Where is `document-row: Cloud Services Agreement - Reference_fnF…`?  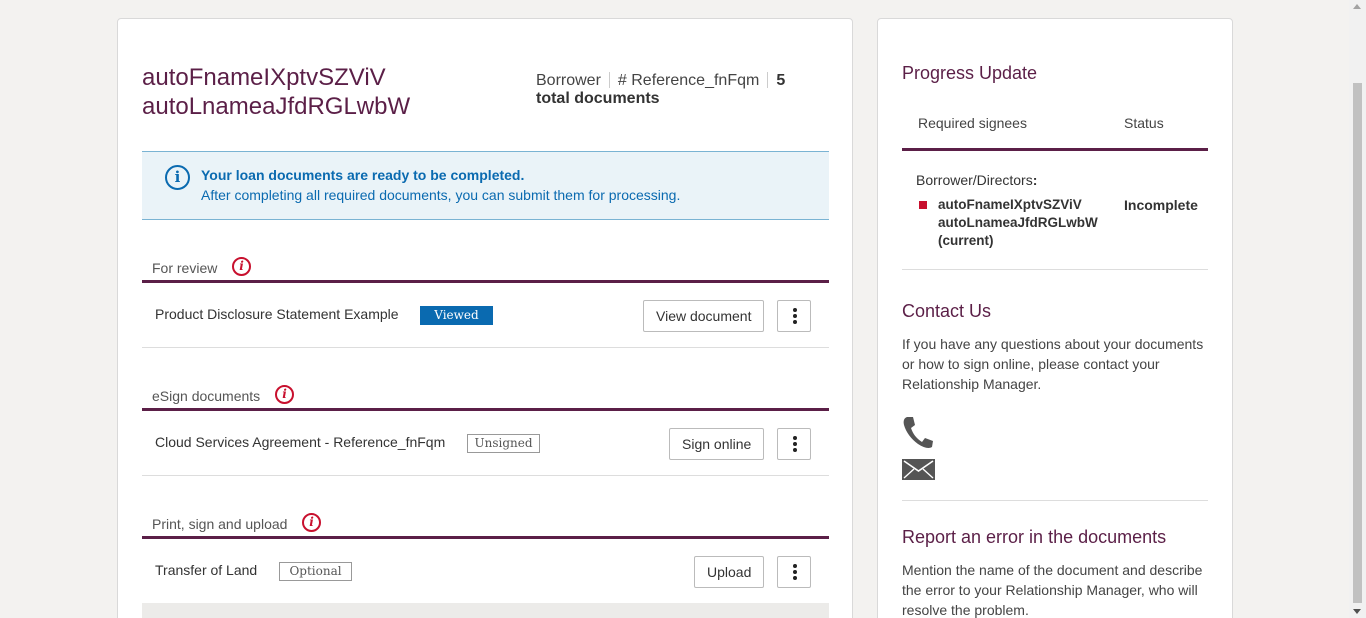 document-row: Cloud Services Agreement - Reference_fnF… is located at coordinates (485, 443).